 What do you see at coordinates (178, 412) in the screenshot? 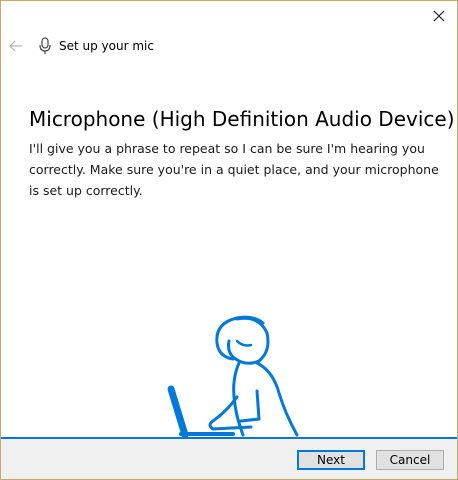
I see `laptop-screen` at bounding box center [178, 412].